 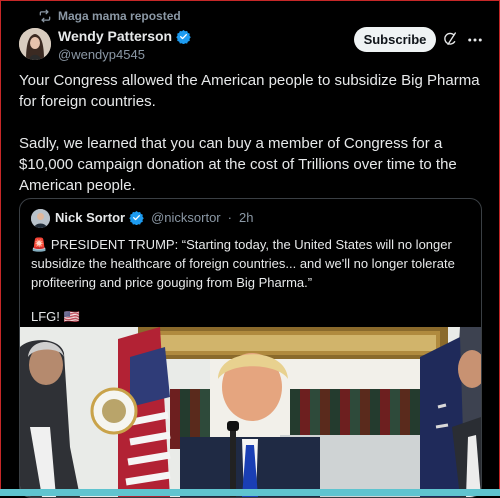 What do you see at coordinates (90, 217) in the screenshot?
I see `quoted-author-name: Nick Sortor` at bounding box center [90, 217].